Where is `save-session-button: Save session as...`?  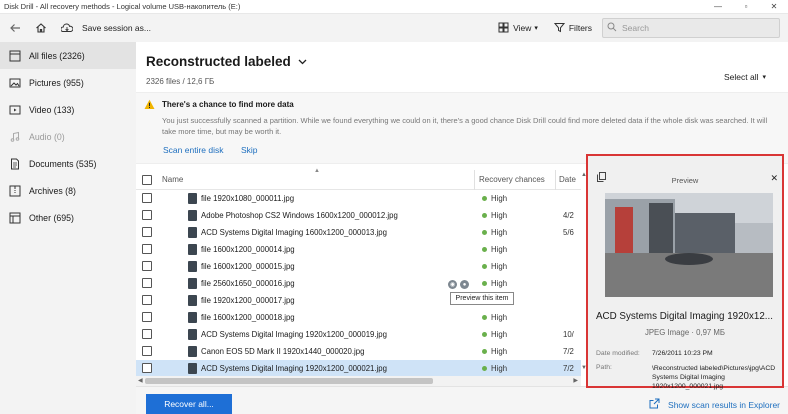 save-session-button: Save session as... is located at coordinates (116, 28).